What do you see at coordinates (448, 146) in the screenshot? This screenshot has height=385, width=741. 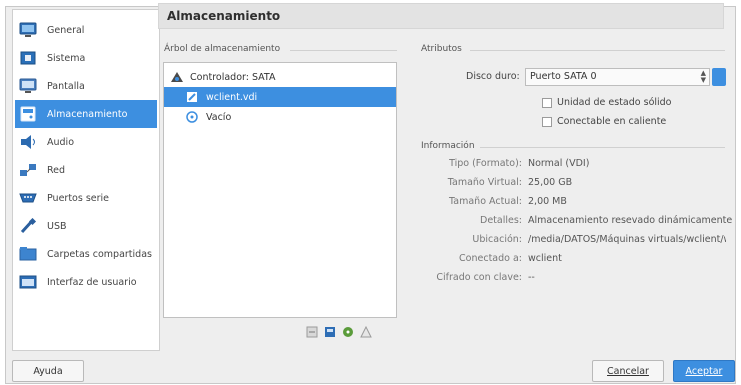 I see `information-title: Información` at bounding box center [448, 146].